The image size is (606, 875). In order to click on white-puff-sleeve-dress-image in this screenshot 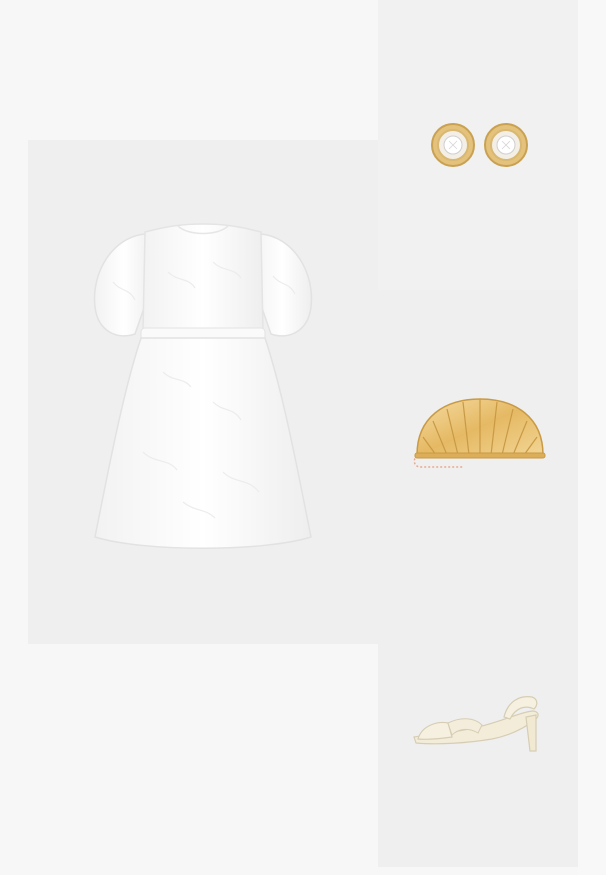, I will do `click(203, 386)`.